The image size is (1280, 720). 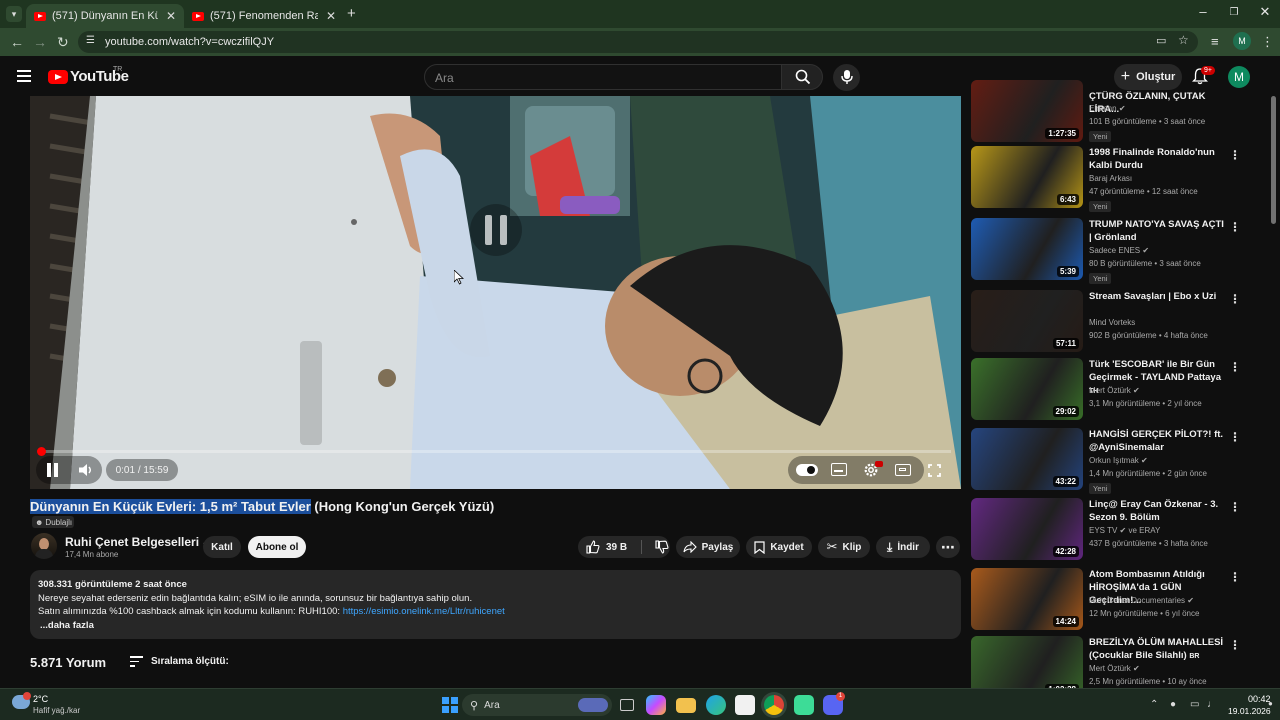 I want to click on recommendation-channel: Sadece ENES ✔, so click(x=1119, y=250).